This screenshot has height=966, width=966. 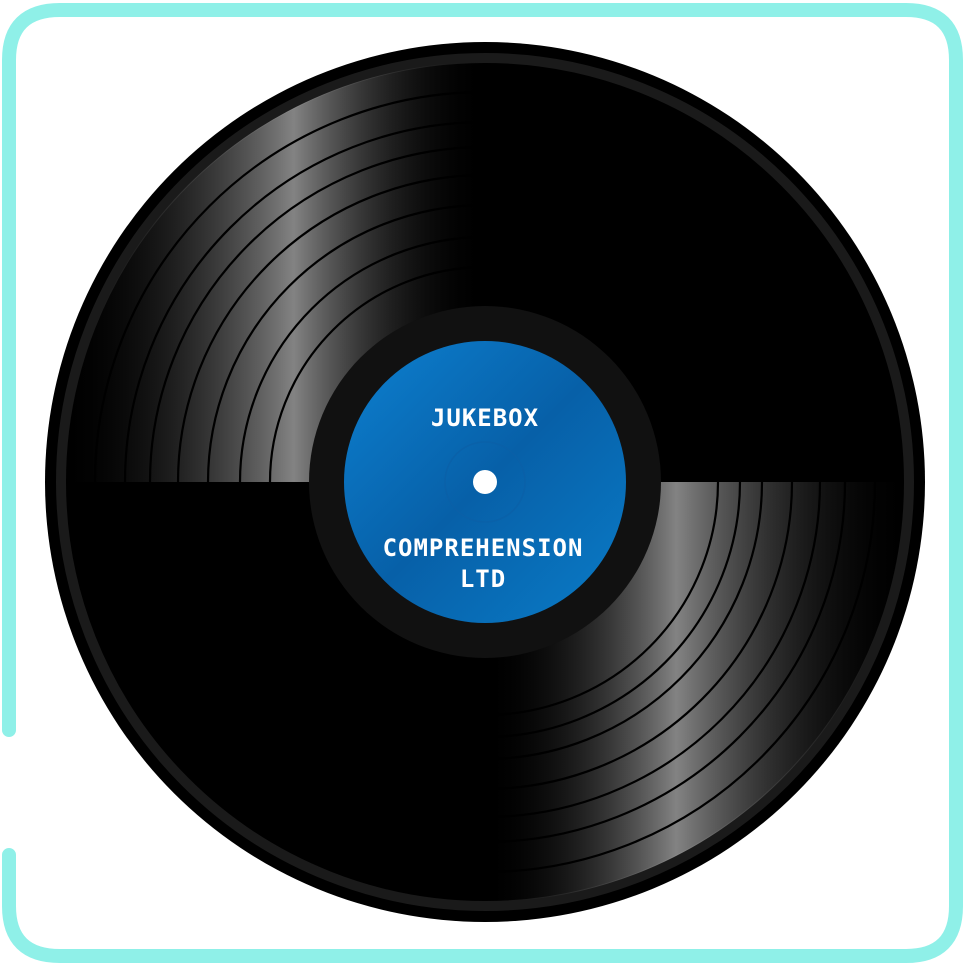 I want to click on label-top-text: JUKEBOX, so click(x=485, y=418).